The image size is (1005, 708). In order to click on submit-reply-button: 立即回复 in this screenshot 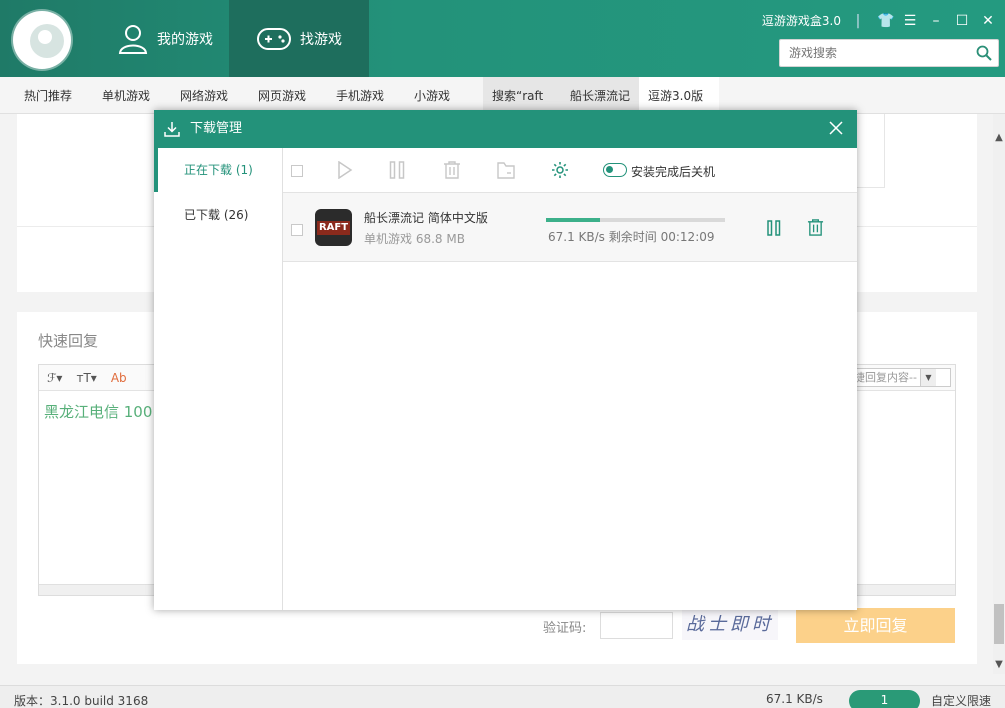, I will do `click(875, 625)`.